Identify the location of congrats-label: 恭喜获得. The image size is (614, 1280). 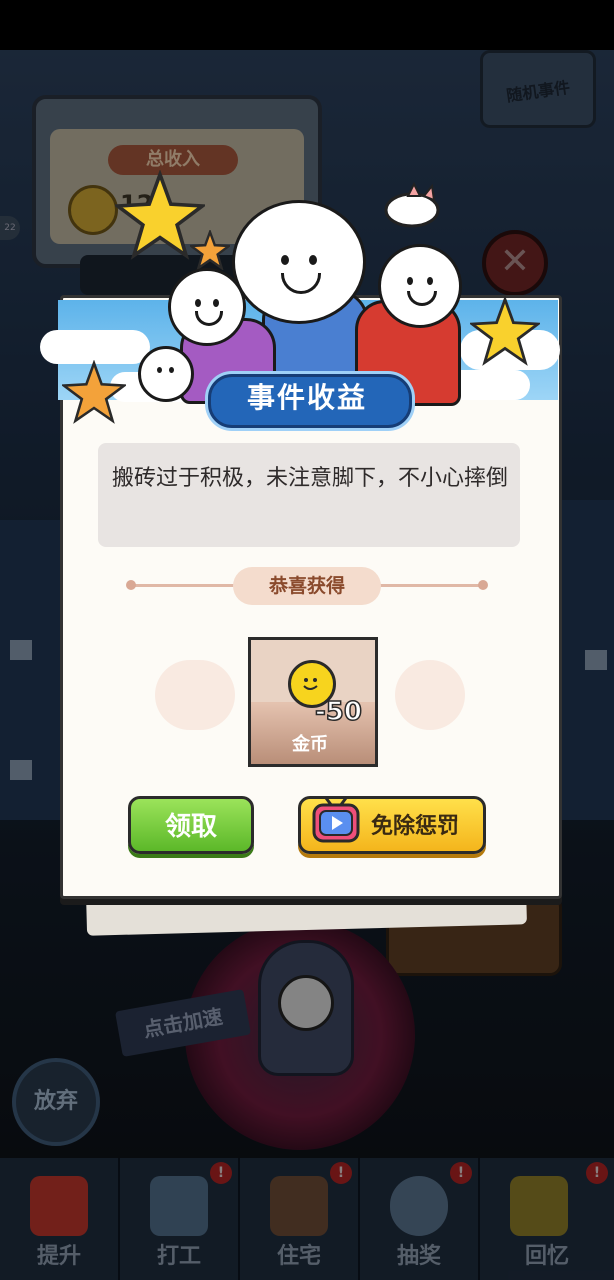
(307, 586).